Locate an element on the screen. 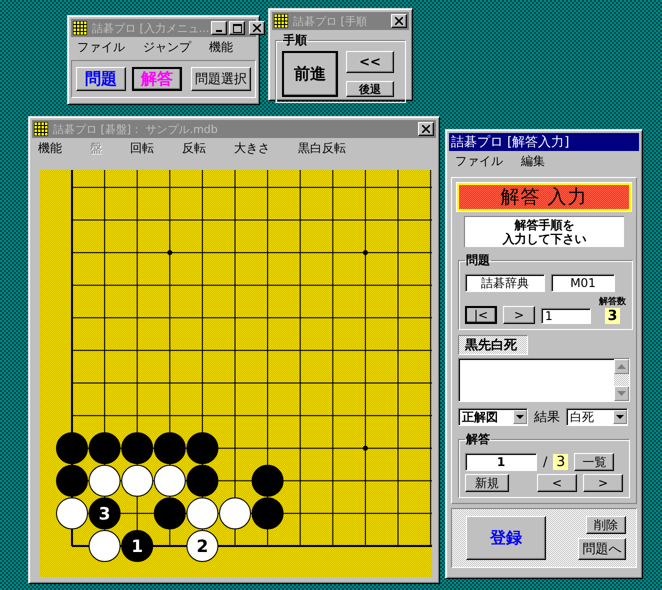 The height and width of the screenshot is (590, 662). delete-button: 削除 is located at coordinates (606, 525).